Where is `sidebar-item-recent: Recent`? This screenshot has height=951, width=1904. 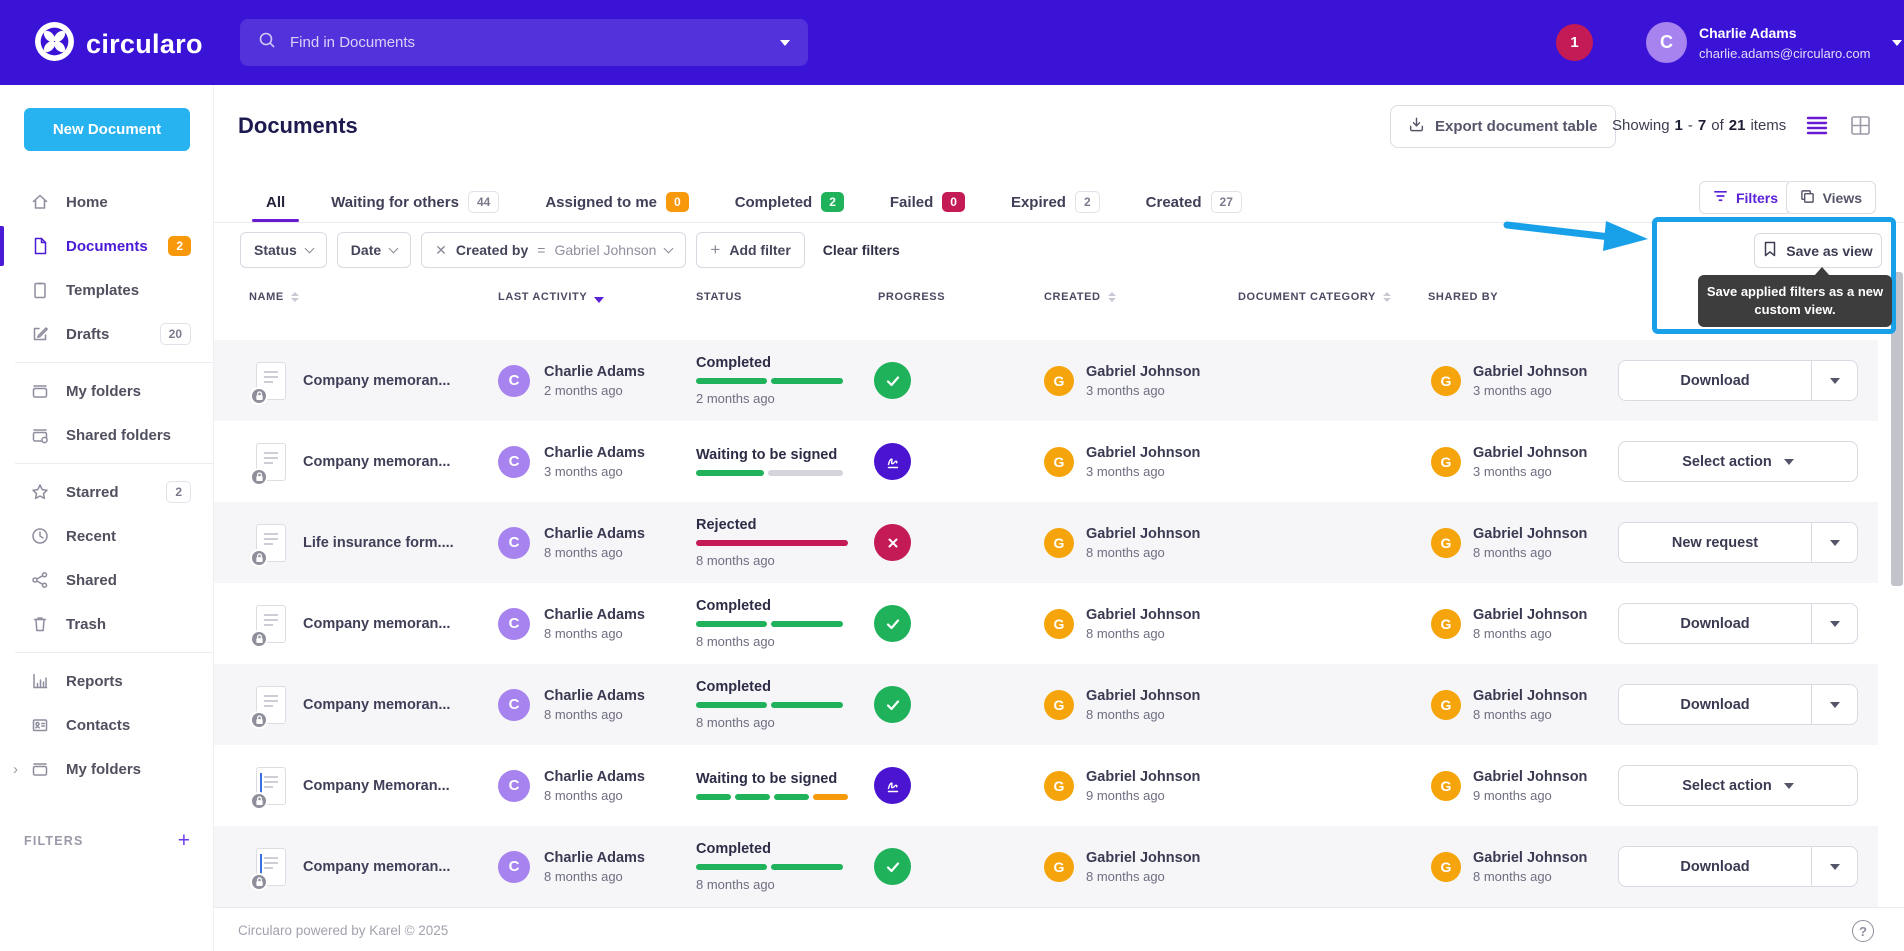
sidebar-item-recent: Recent is located at coordinates (106, 536).